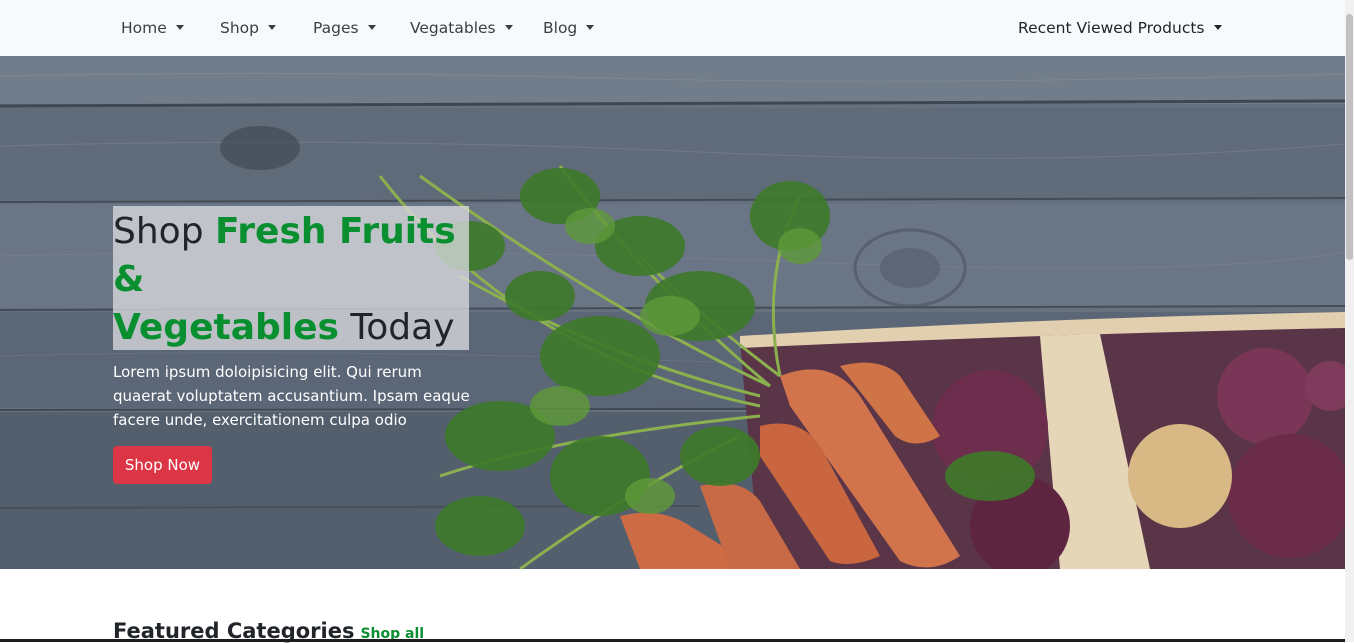 This screenshot has width=1354, height=643. I want to click on nav-blog-label: Blog, so click(560, 28).